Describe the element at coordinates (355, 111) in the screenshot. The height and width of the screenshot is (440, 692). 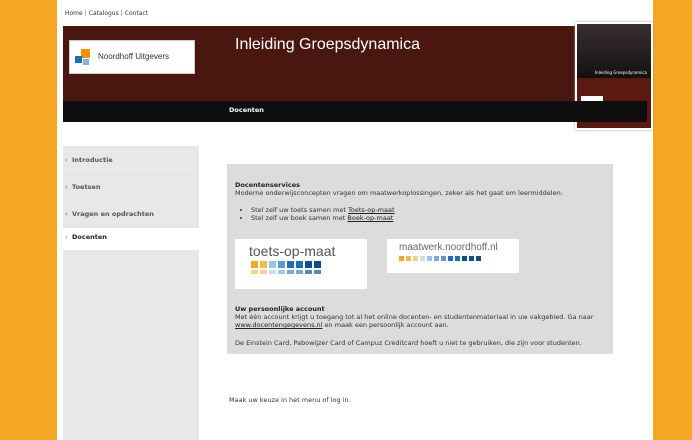
I see `section-bar: Docenten` at that location.